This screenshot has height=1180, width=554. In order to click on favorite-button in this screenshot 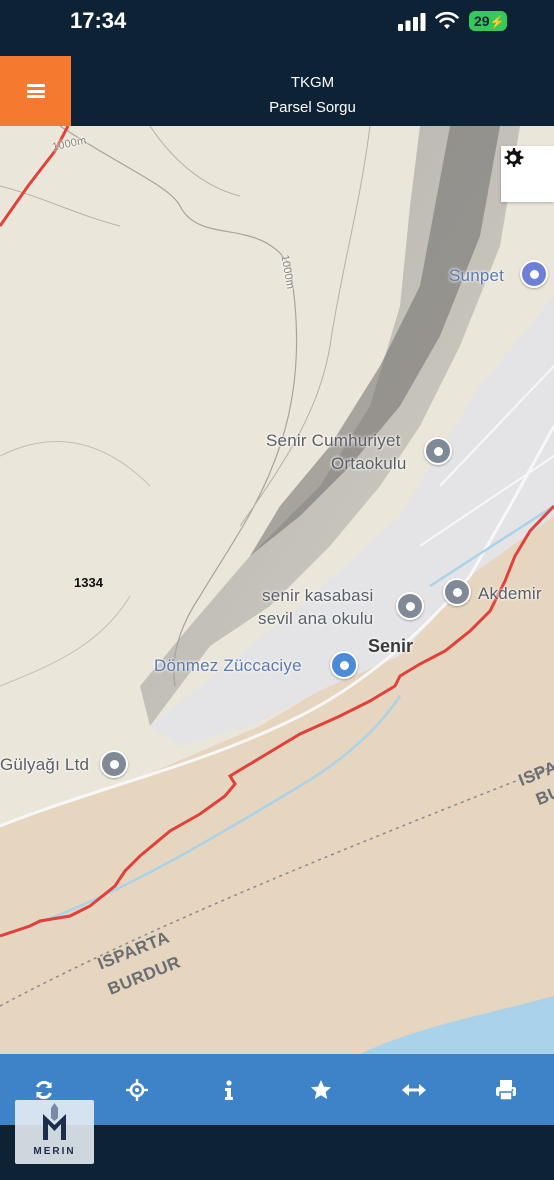, I will do `click(321, 1089)`.